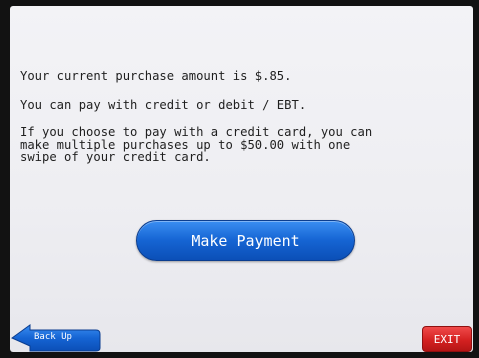  I want to click on make-payment-button: Make Payment, so click(245, 240).